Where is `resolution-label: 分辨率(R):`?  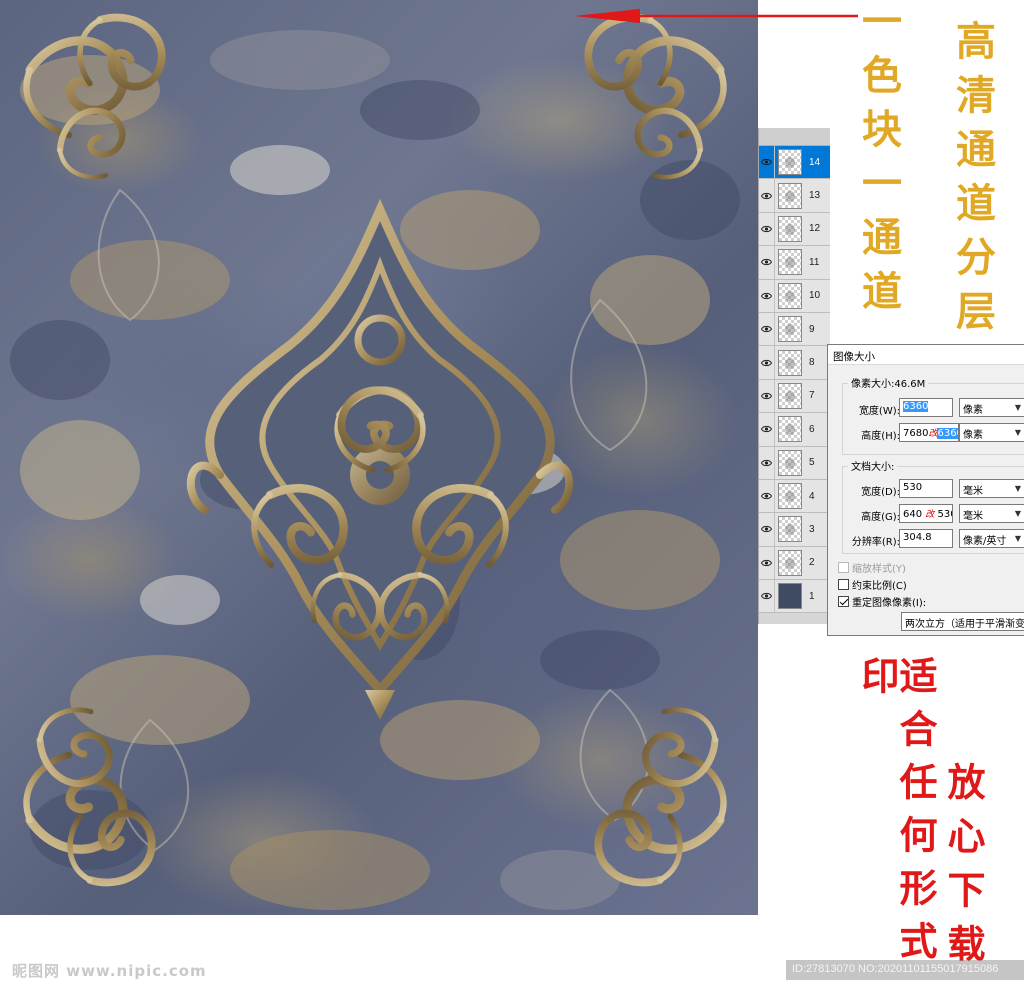
resolution-label: 分辨率(R): is located at coordinates (875, 542).